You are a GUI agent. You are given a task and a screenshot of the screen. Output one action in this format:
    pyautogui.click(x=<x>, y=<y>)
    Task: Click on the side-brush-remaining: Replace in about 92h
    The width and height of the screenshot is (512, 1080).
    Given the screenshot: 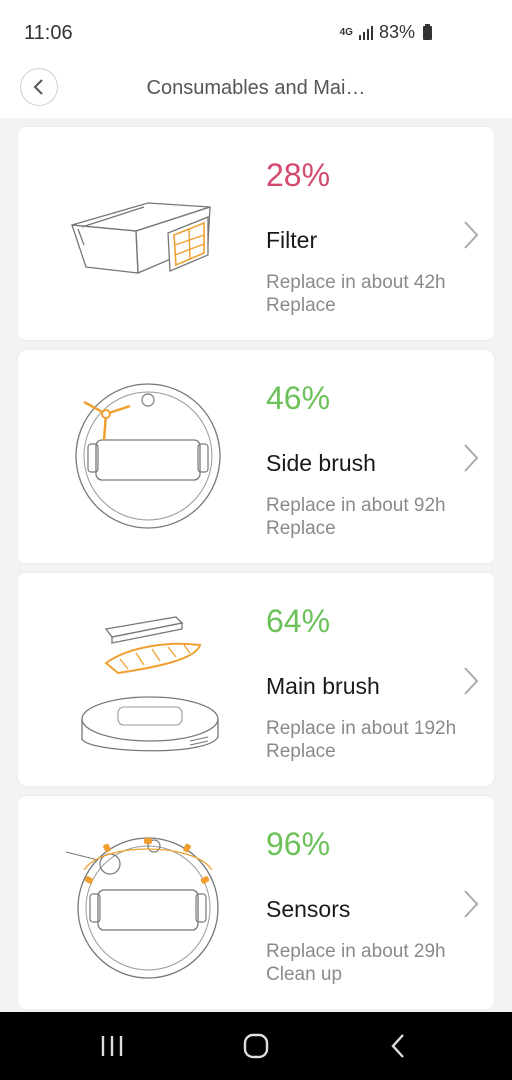 What is the action you would take?
    pyautogui.click(x=356, y=505)
    